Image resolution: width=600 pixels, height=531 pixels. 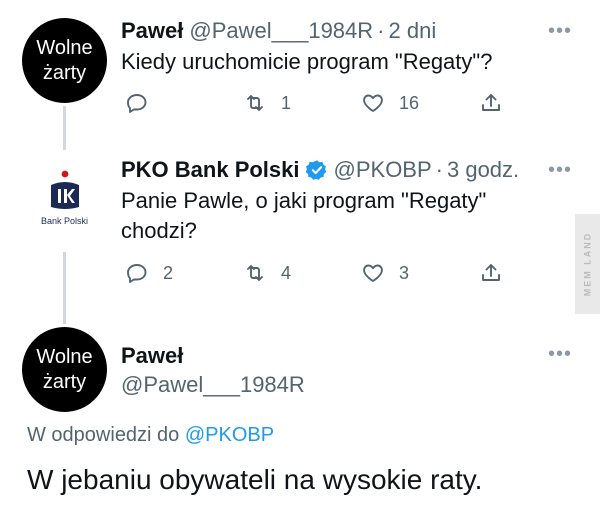 I want to click on tweet-text: W jebaniu obywateli na wysokie raty., so click(x=255, y=479).